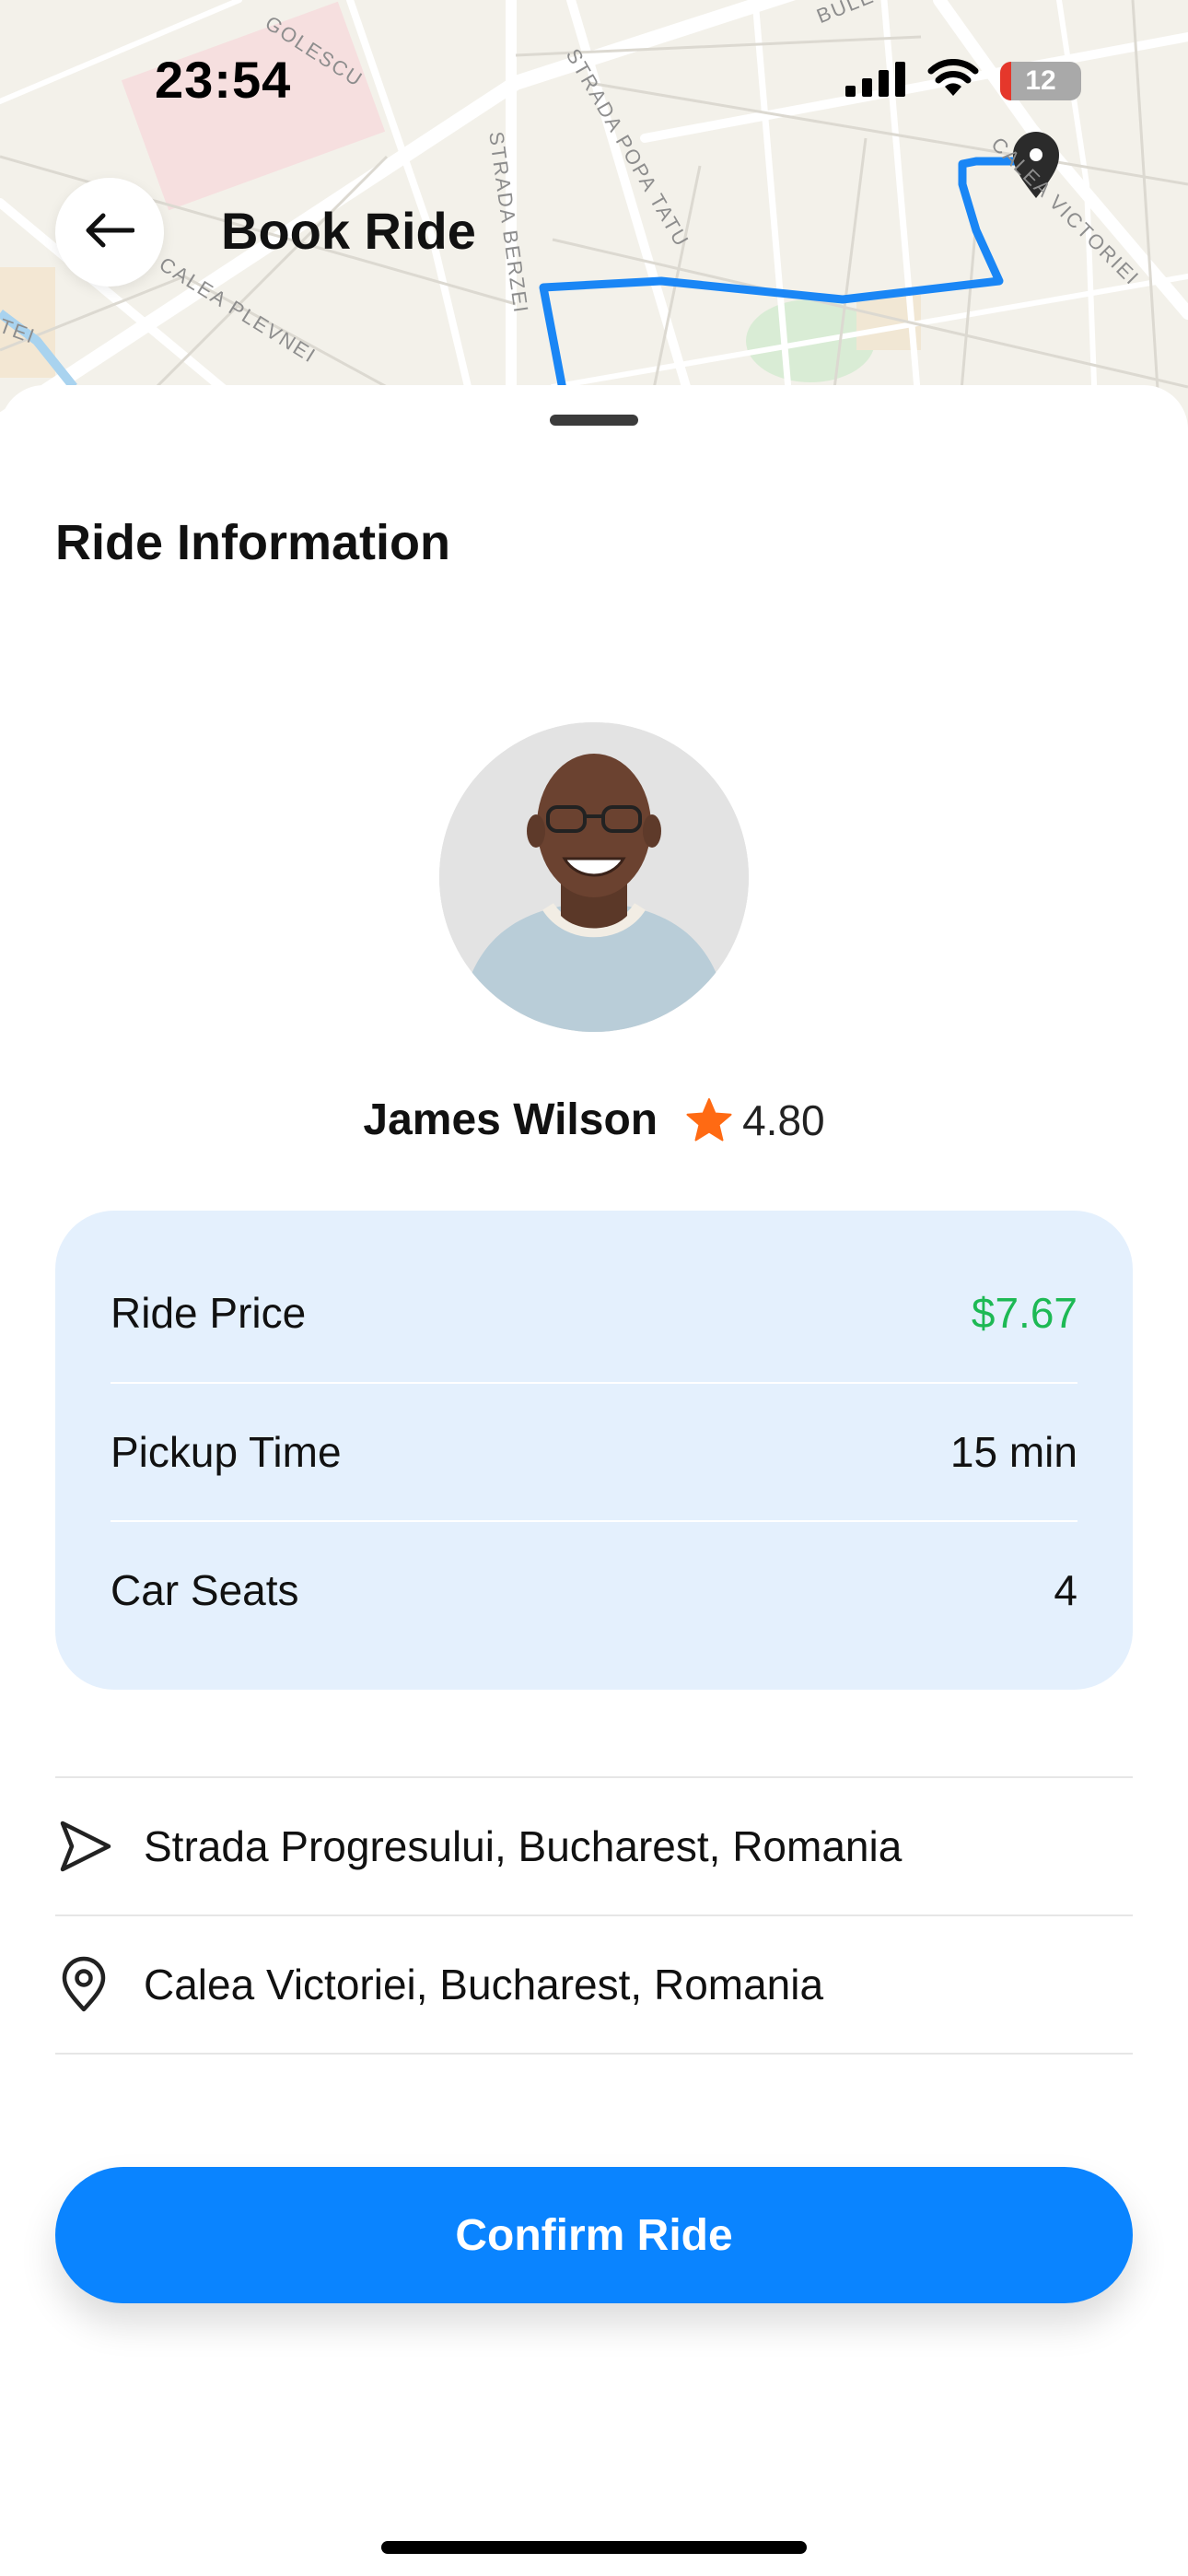  What do you see at coordinates (594, 1313) in the screenshot?
I see `ride-price-row: Ride Price $7.67` at bounding box center [594, 1313].